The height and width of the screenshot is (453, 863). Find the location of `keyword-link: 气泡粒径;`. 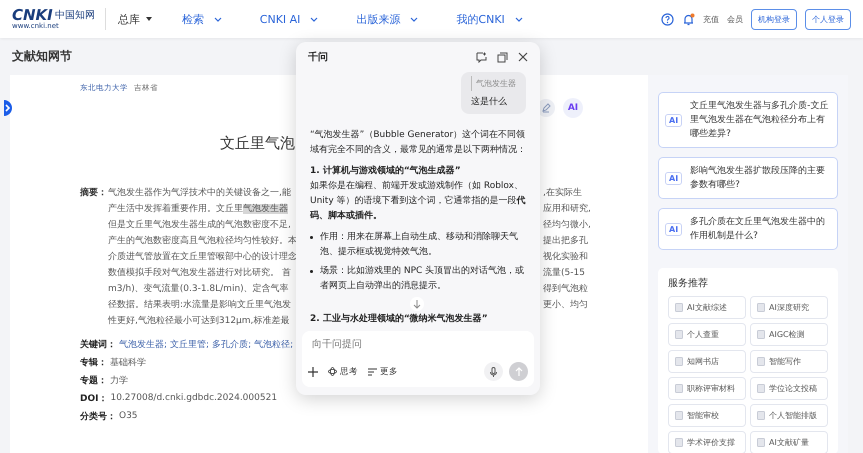

keyword-link: 气泡粒径; is located at coordinates (274, 344).